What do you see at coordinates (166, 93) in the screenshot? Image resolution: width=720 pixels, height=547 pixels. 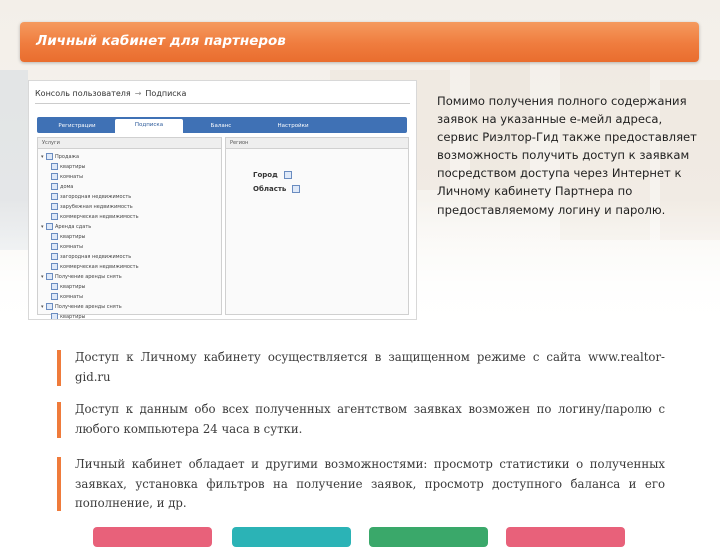 I see `breadcrumb-current: Подписка` at bounding box center [166, 93].